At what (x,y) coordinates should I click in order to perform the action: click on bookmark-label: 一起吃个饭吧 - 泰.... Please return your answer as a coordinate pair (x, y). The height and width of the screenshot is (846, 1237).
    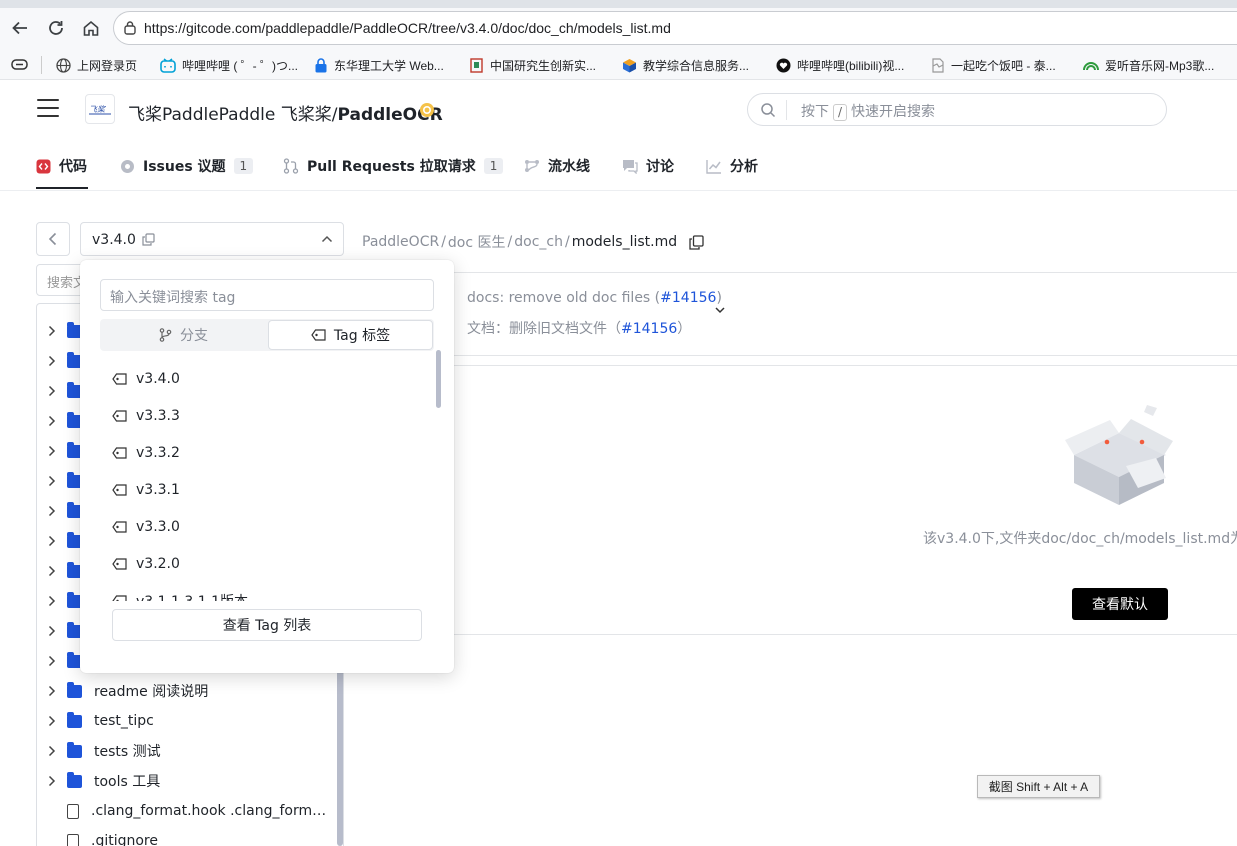
    Looking at the image, I should click on (1003, 65).